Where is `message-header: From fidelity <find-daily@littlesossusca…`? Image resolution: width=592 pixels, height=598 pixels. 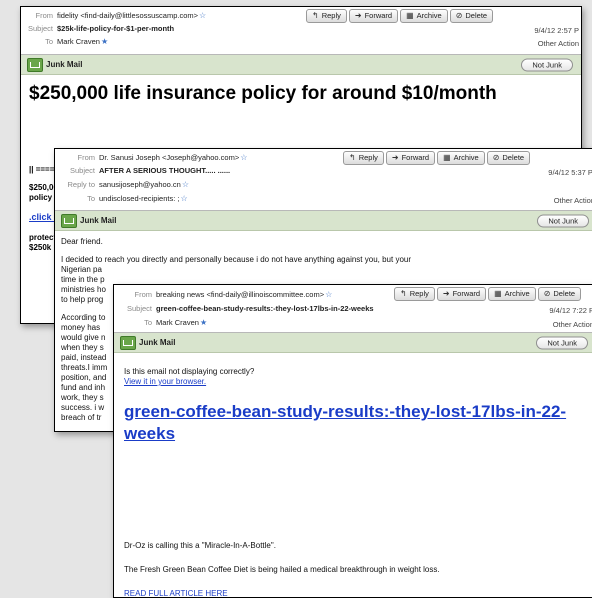 message-header: From fidelity <find-daily@littlesossusca… is located at coordinates (301, 31).